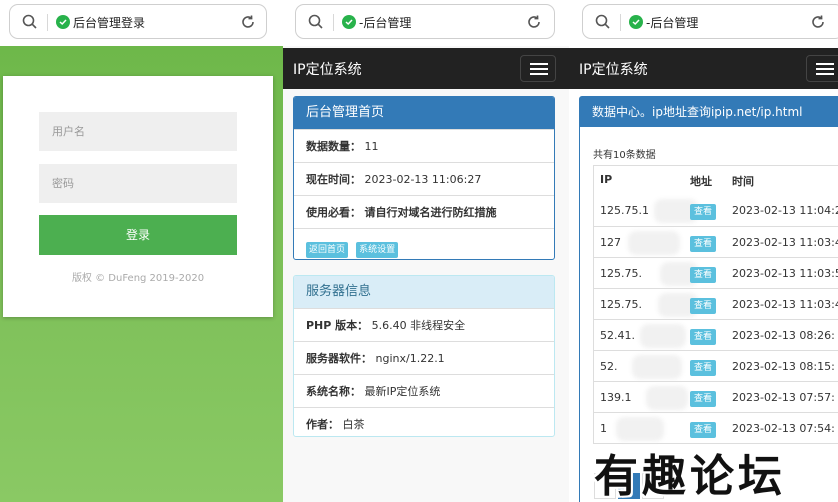 The width and height of the screenshot is (838, 502). Describe the element at coordinates (785, 273) in the screenshot. I see `time-cell: 2023-02-13 11:03:5` at that location.